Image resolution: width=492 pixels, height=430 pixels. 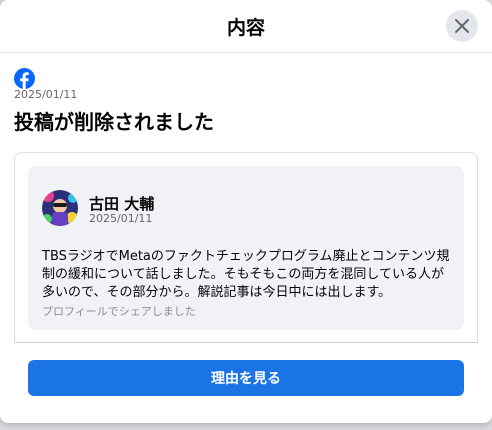 What do you see at coordinates (114, 122) in the screenshot?
I see `post-removed-headline: 投稿が削除されました` at bounding box center [114, 122].